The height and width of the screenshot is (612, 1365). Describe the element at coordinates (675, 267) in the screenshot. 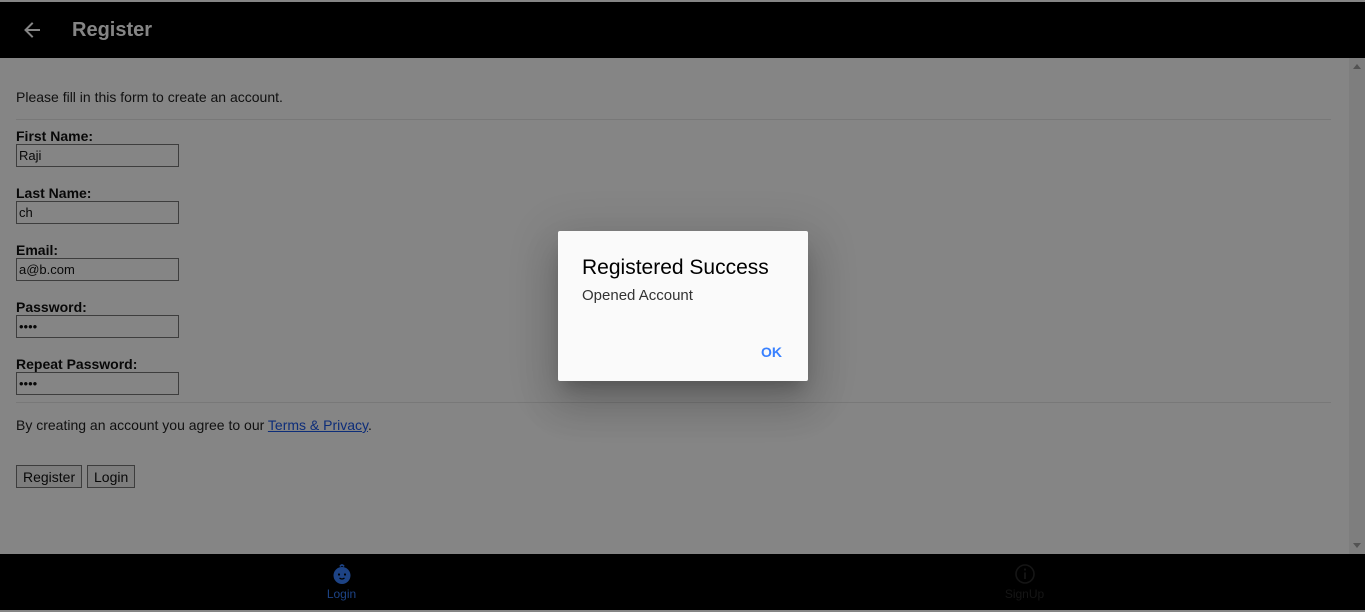

I see `dialog-title: Registered Success` at that location.